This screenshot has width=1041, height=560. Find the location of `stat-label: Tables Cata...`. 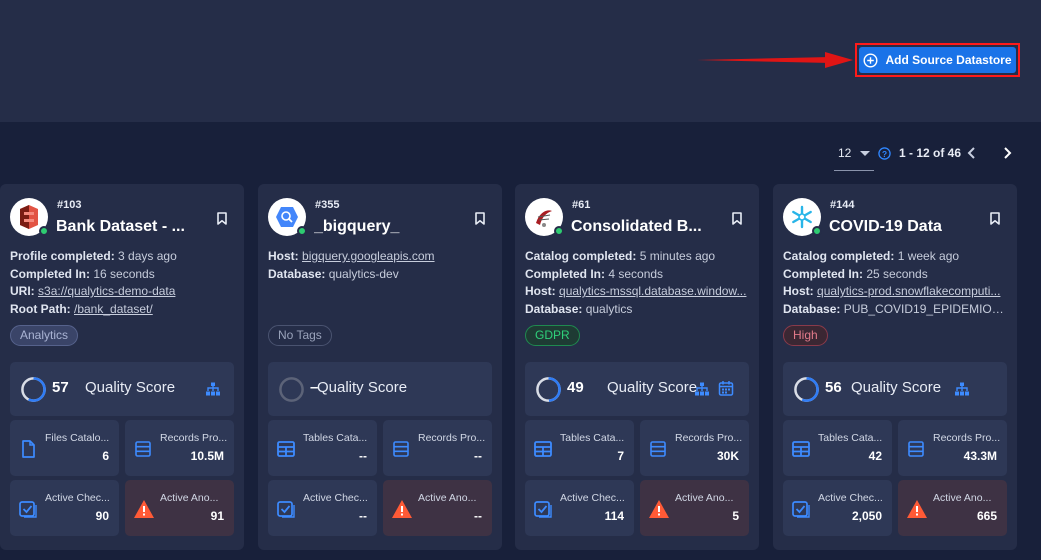

stat-label: Tables Cata... is located at coordinates (335, 438).